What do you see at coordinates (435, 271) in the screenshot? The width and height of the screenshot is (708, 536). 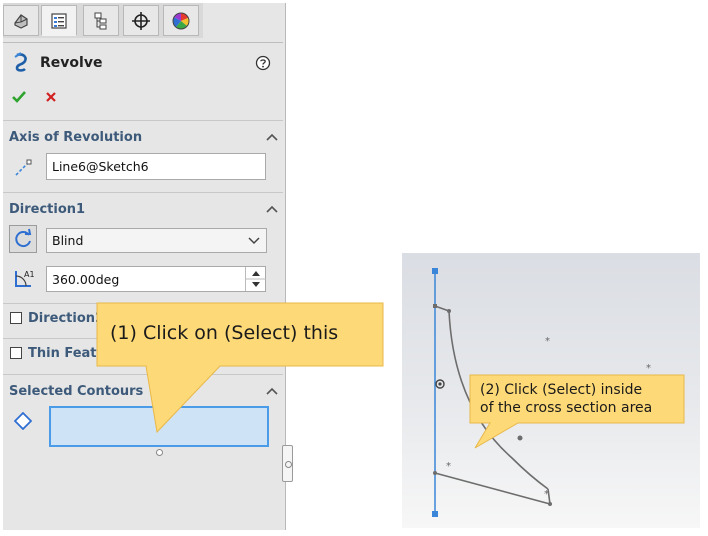 I see `axis-endpoint-top` at bounding box center [435, 271].